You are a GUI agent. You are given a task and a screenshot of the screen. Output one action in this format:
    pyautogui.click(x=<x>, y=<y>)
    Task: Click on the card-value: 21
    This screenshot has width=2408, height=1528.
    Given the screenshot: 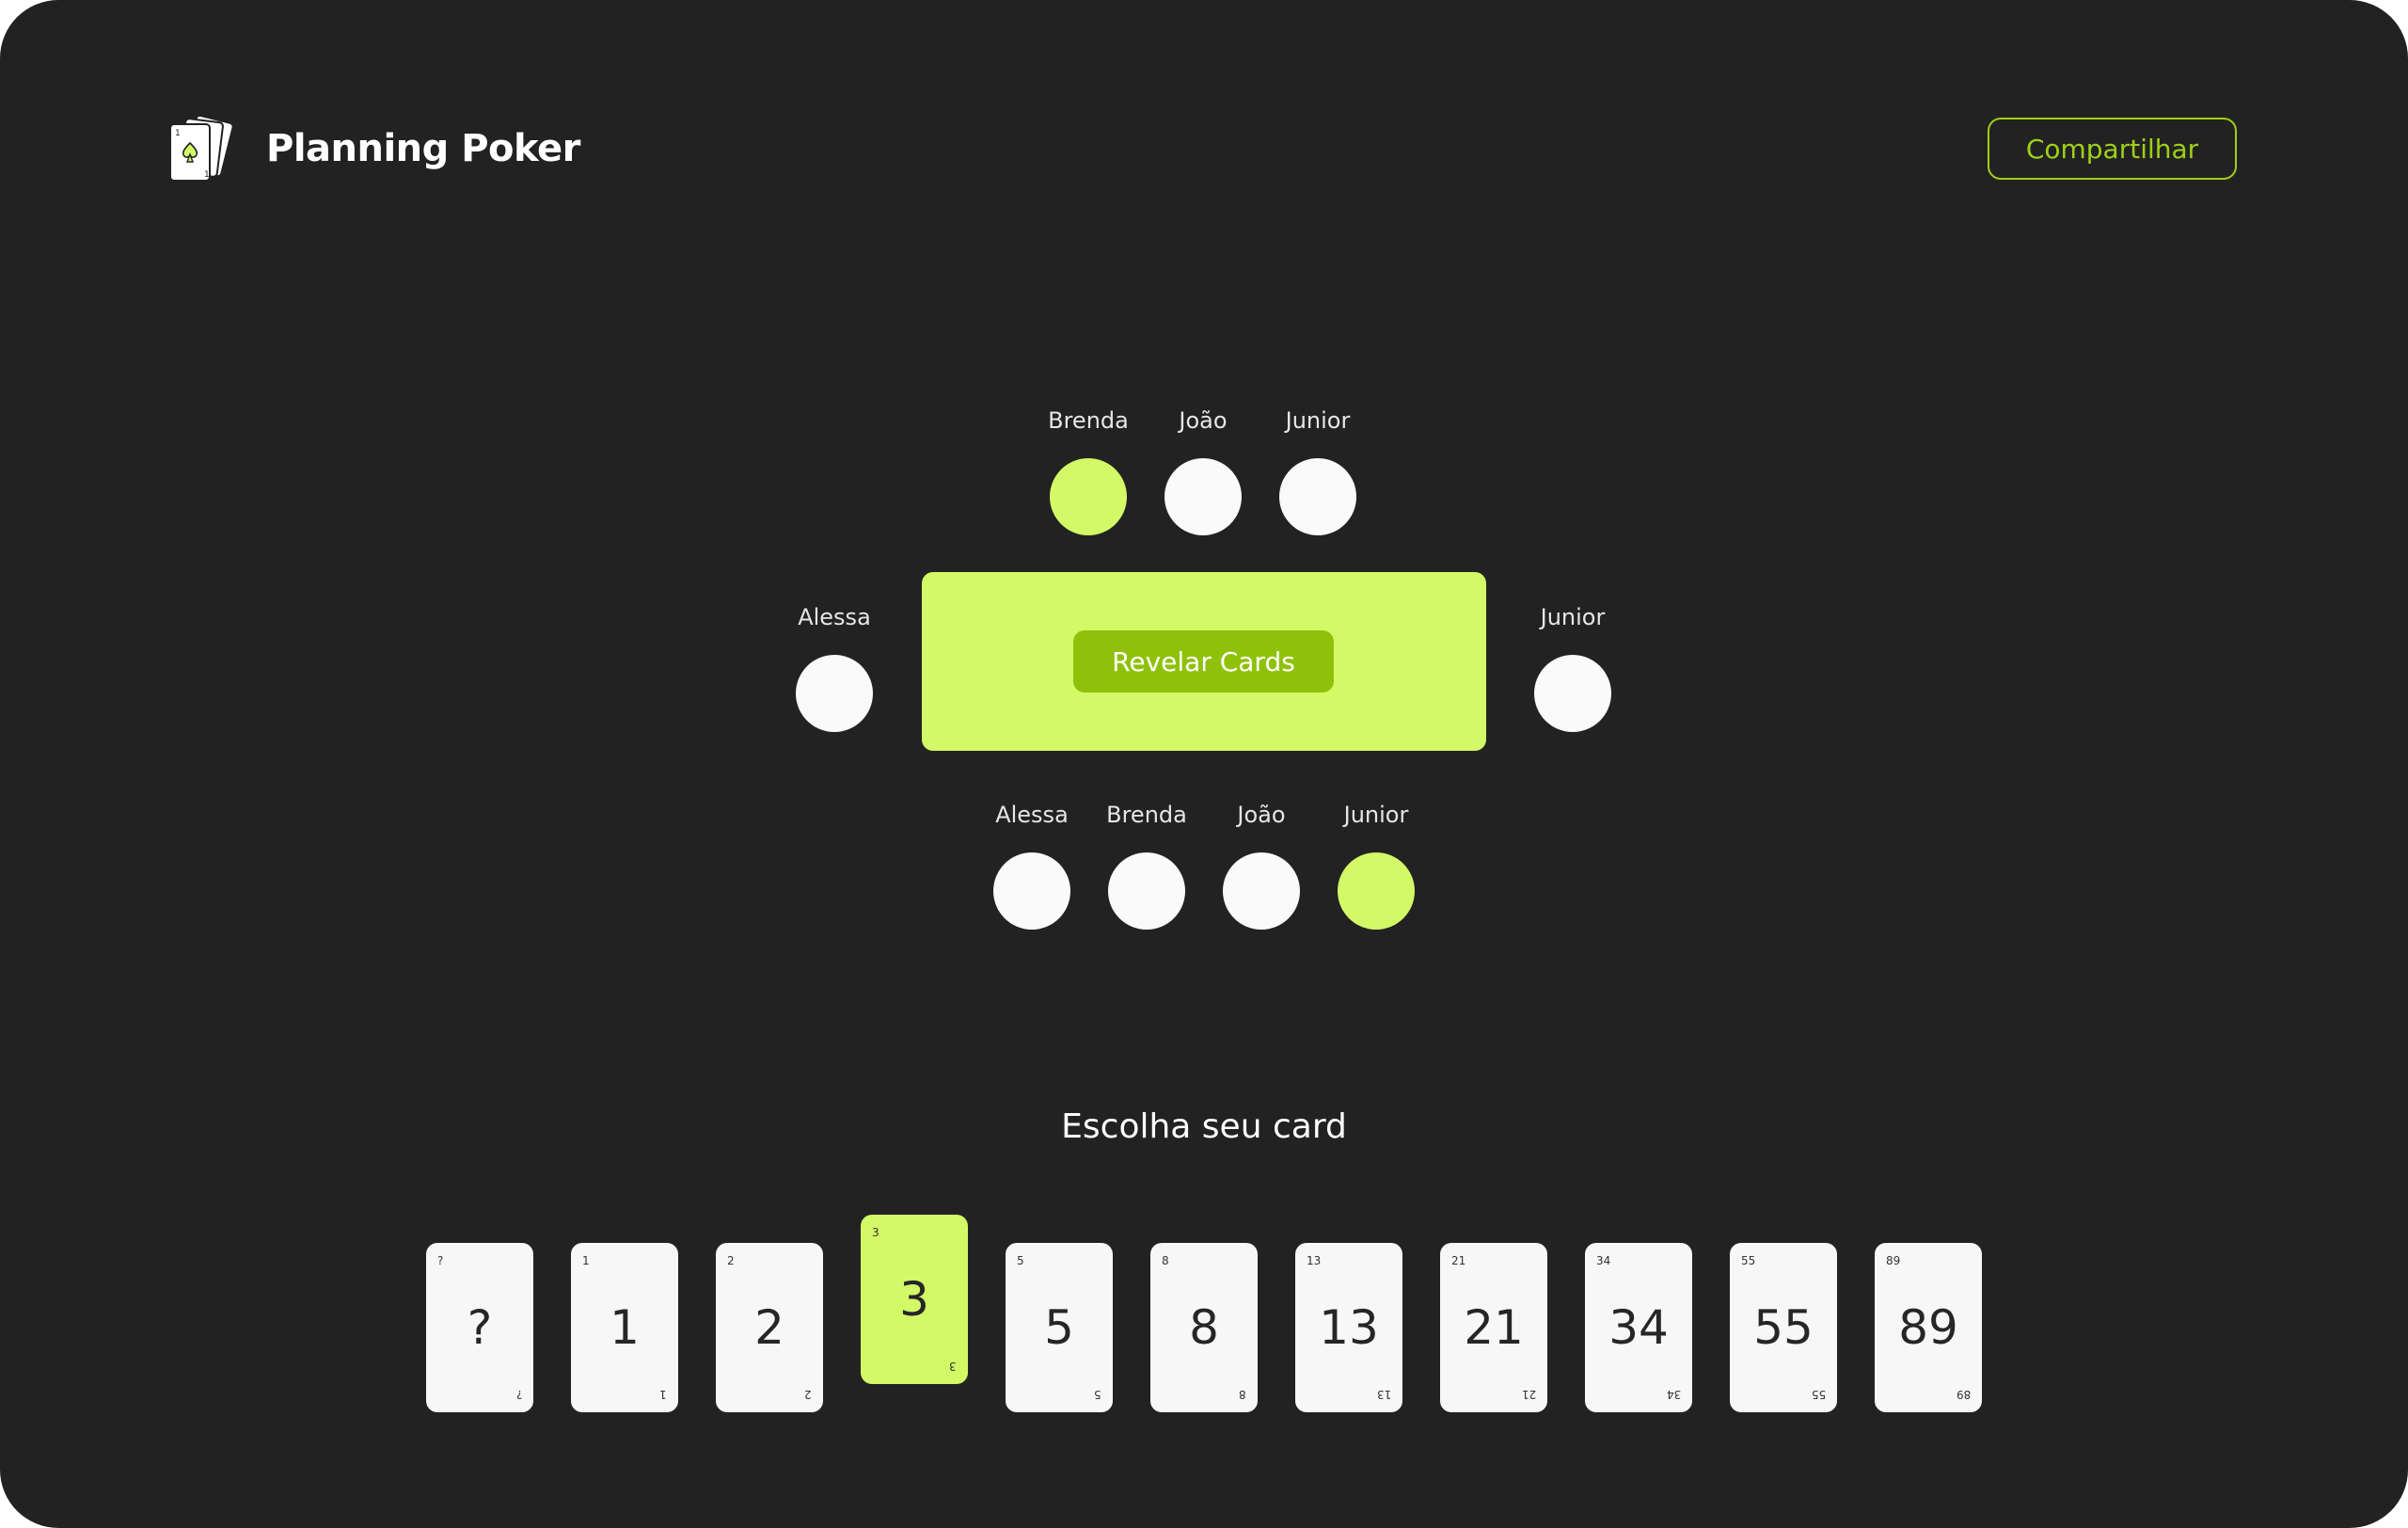 What is the action you would take?
    pyautogui.click(x=1494, y=1327)
    